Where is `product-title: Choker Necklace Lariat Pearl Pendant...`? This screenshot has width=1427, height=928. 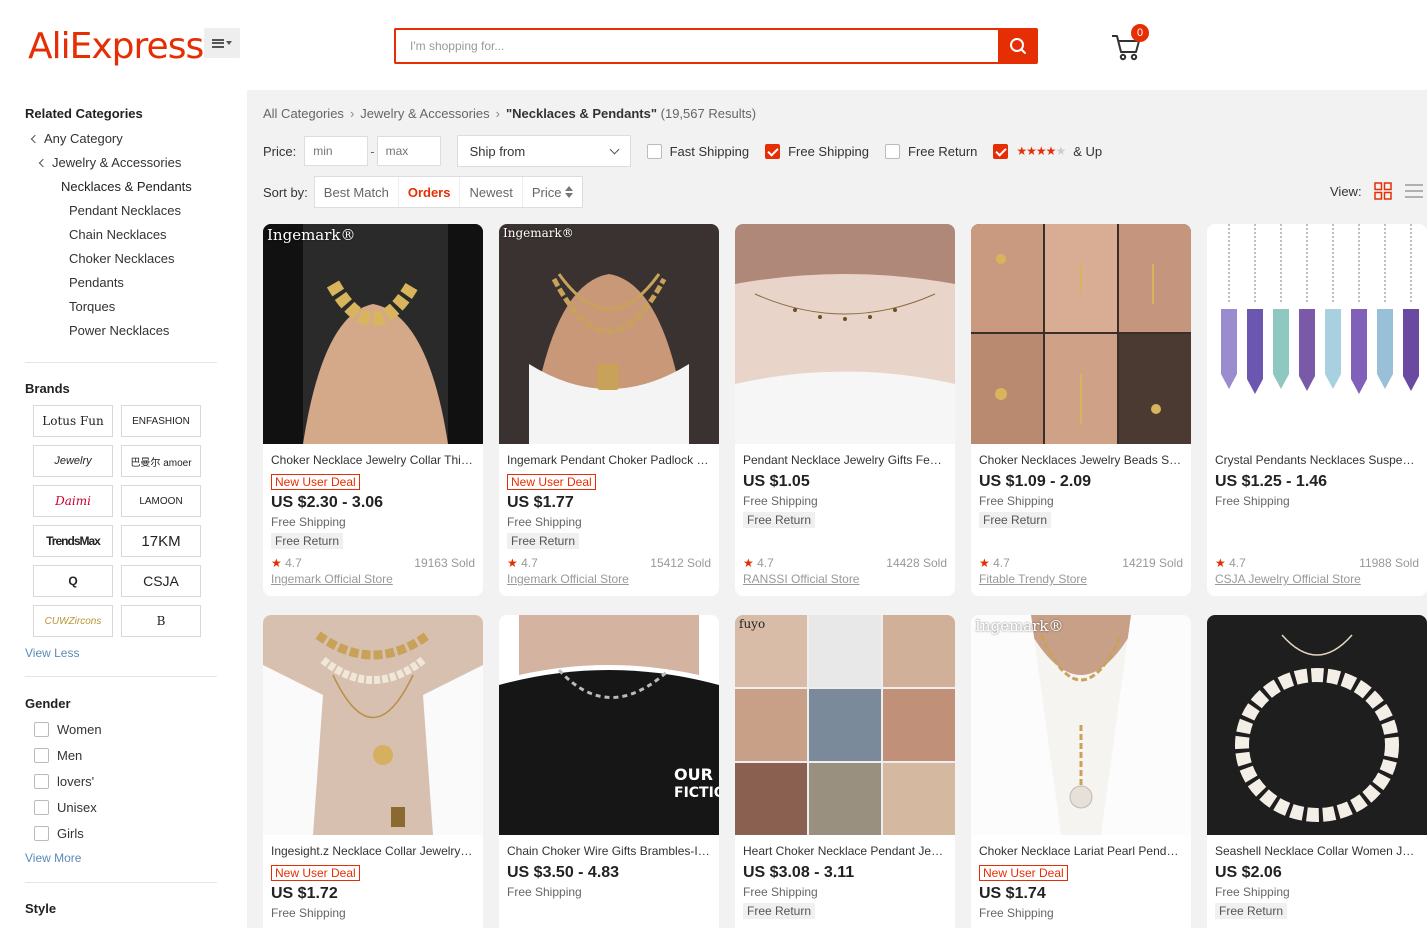 product-title: Choker Necklace Lariat Pearl Pendant... is located at coordinates (1081, 851).